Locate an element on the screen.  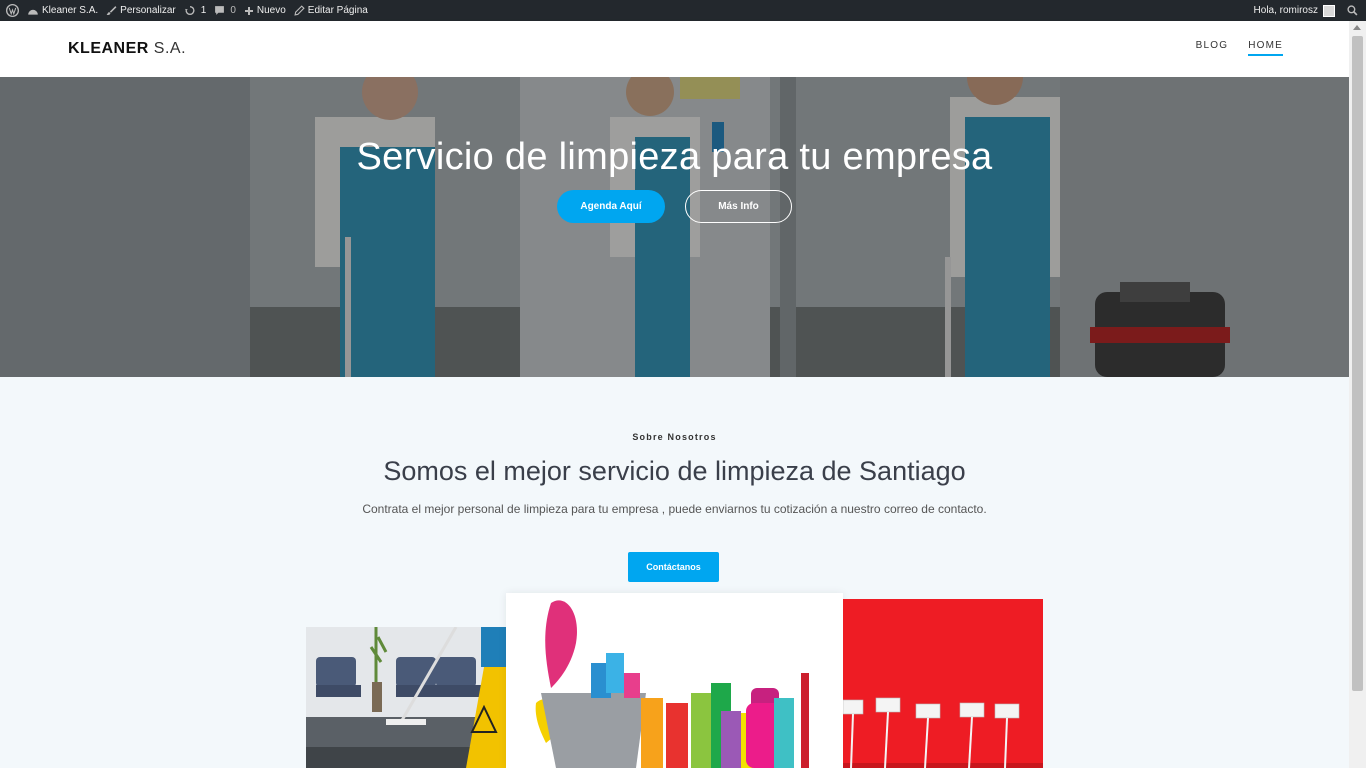
site-name: Kleaner S.A. is located at coordinates (70, 10).